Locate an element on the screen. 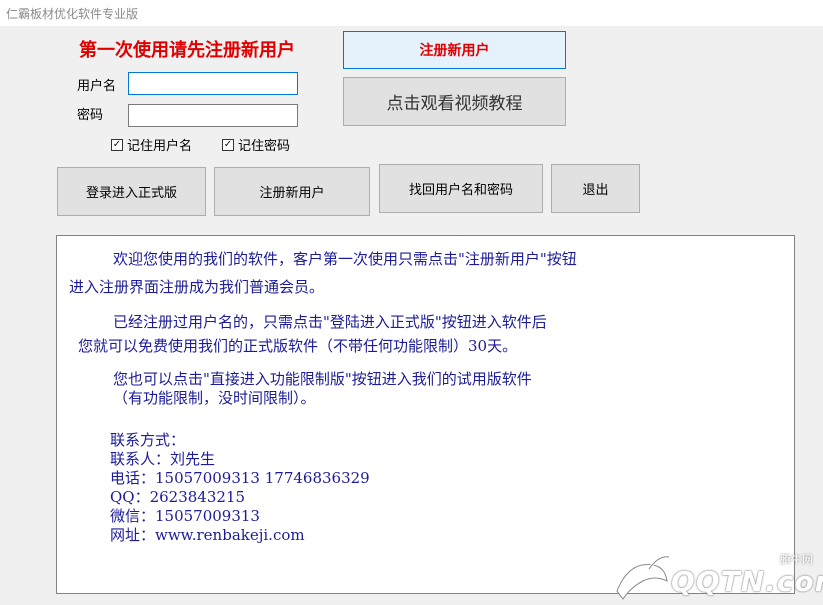  remember-username-checkbox: ✓ 记住用户名 is located at coordinates (151, 144).